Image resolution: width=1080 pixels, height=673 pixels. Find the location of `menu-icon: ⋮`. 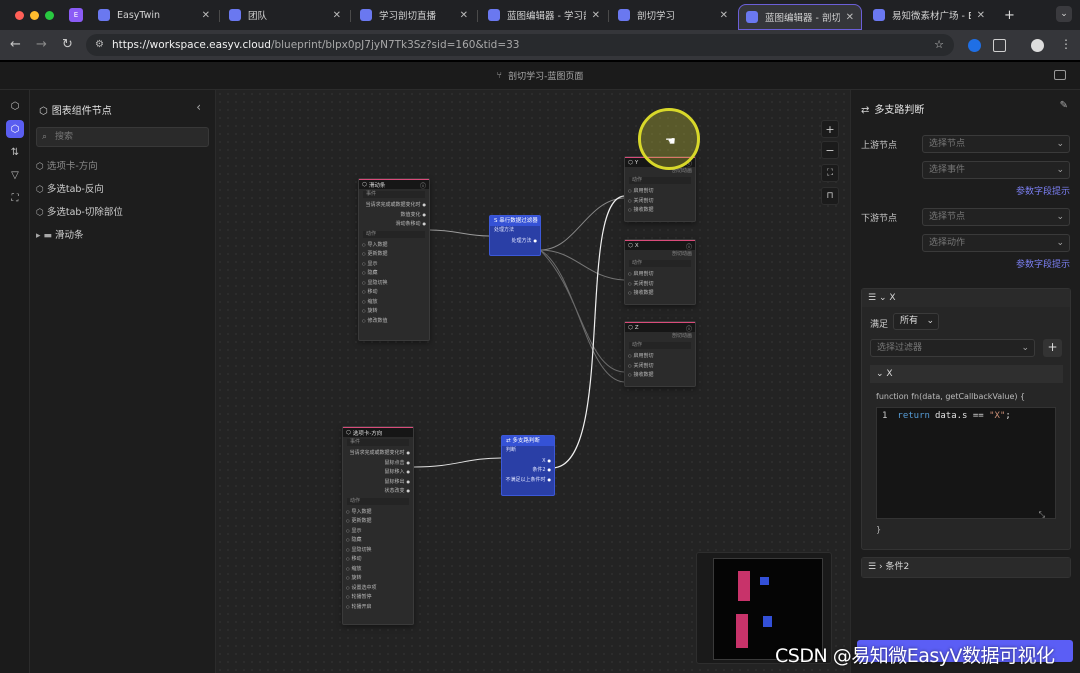

menu-icon: ⋮ is located at coordinates (1066, 44).